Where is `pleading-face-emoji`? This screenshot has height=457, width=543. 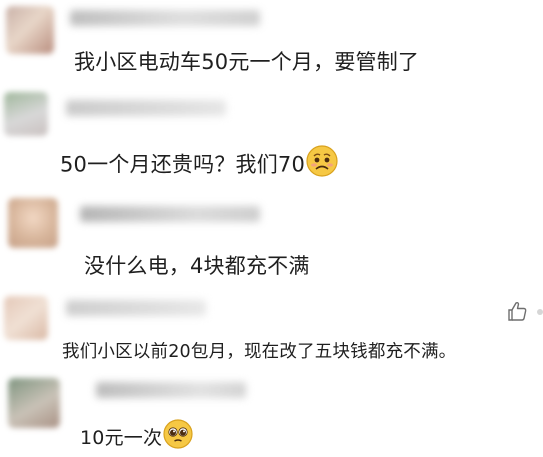
pleading-face-emoji is located at coordinates (178, 436).